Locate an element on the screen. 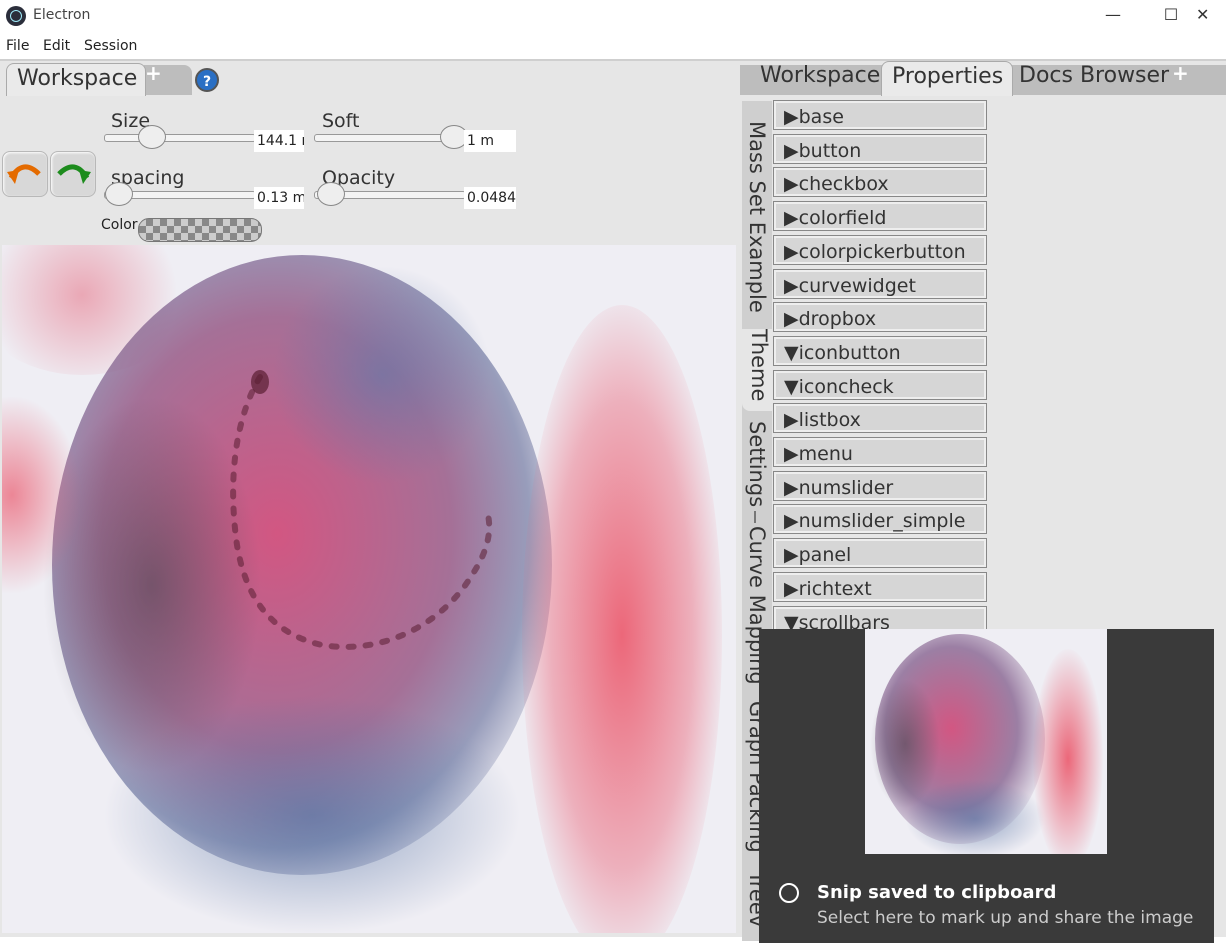 The width and height of the screenshot is (1226, 943). window-title: Electron is located at coordinates (62, 15).